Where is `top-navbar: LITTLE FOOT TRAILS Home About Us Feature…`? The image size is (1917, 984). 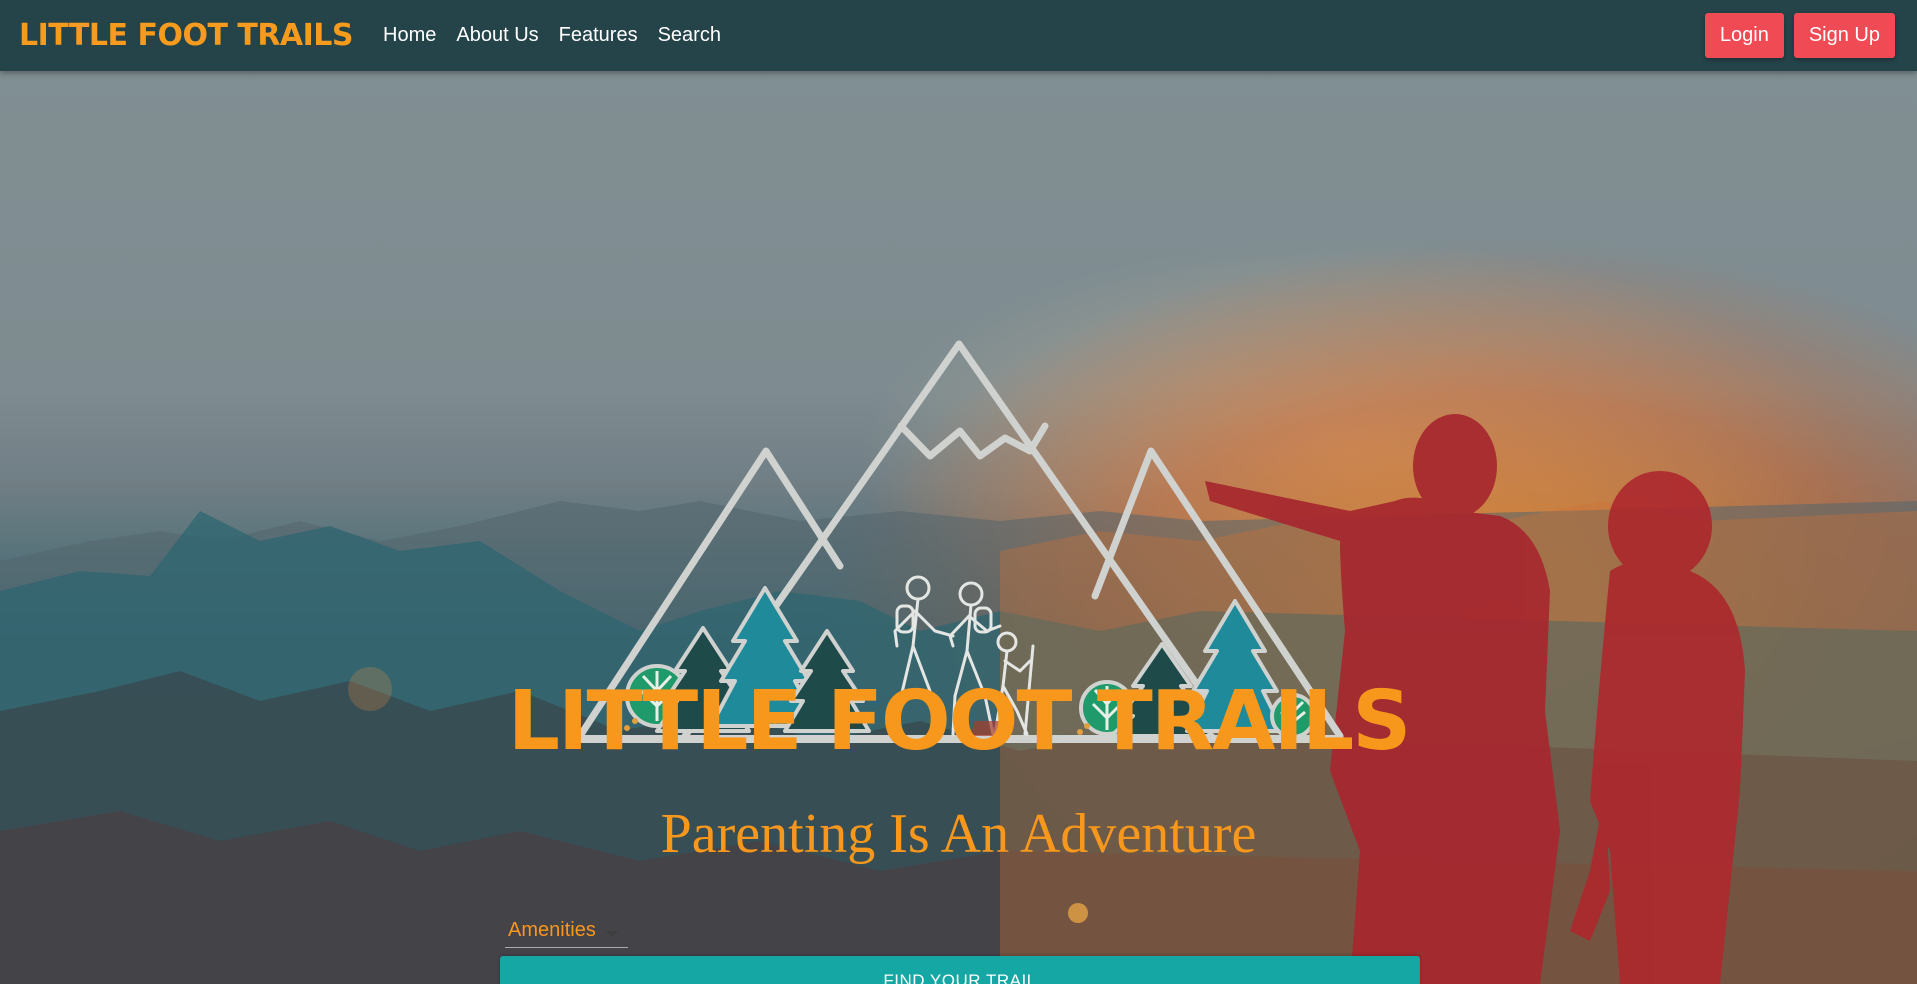 top-navbar: LITTLE FOOT TRAILS Home About Us Feature… is located at coordinates (958, 35).